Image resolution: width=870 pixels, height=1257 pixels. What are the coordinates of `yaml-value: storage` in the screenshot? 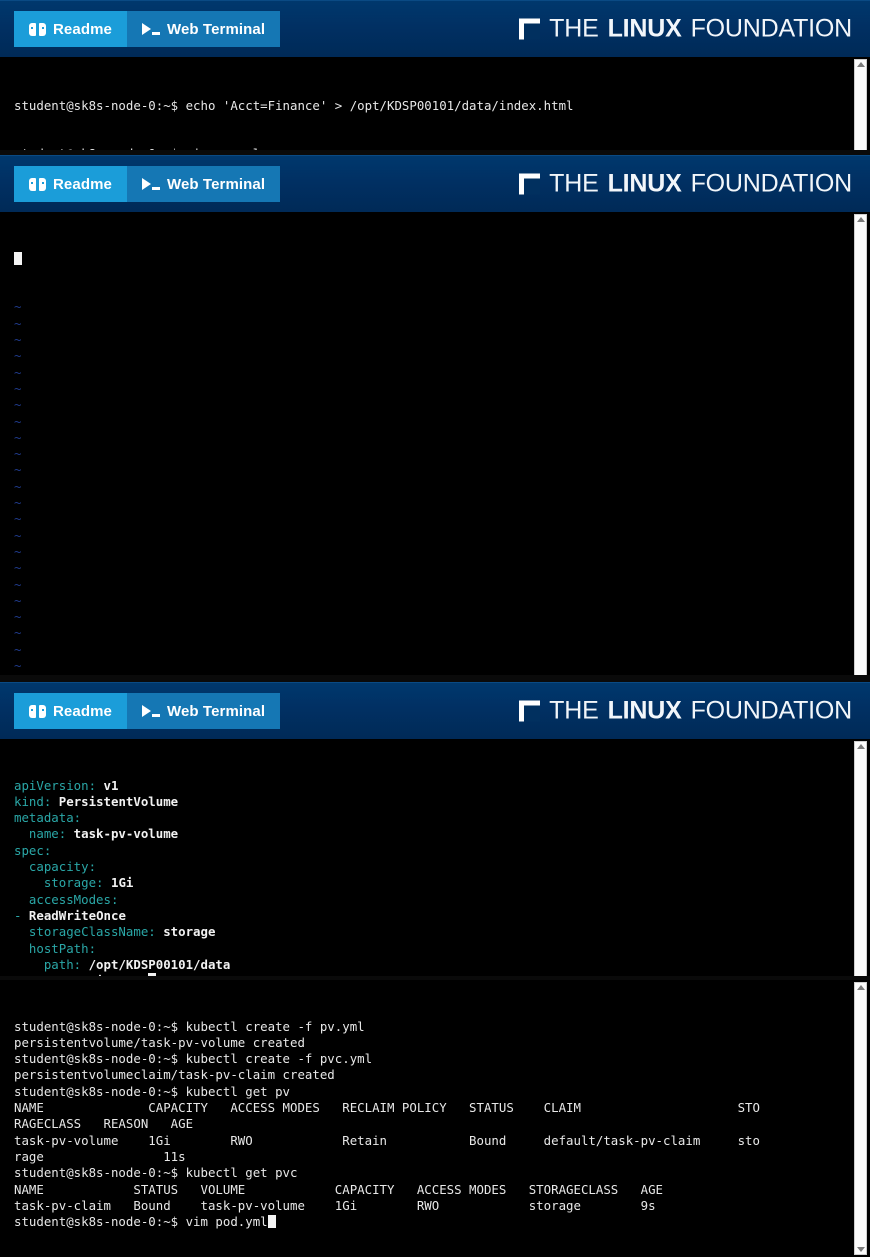 It's located at (185, 932).